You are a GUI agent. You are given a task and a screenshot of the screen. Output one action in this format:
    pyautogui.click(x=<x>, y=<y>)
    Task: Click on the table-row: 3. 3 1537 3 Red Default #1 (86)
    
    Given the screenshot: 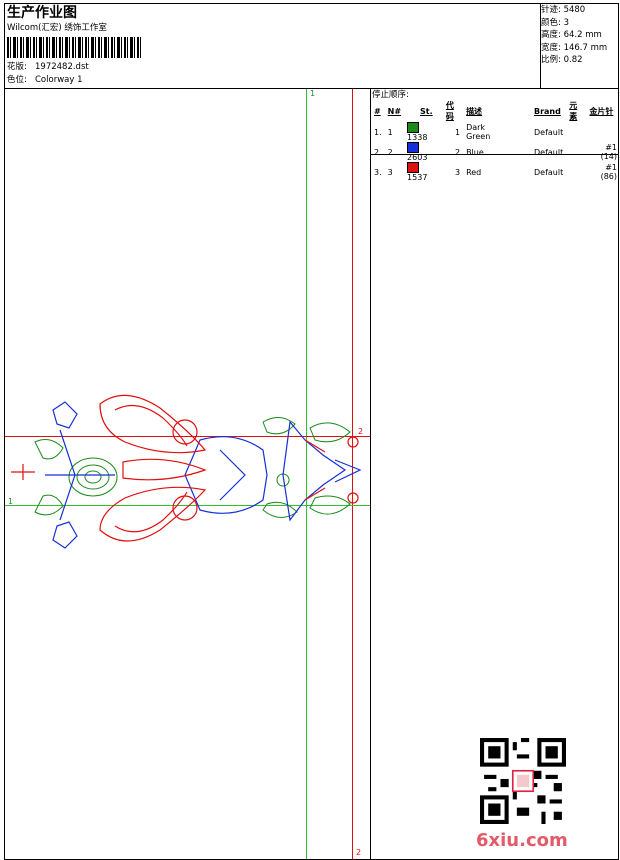 What is the action you would take?
    pyautogui.click(x=495, y=172)
    